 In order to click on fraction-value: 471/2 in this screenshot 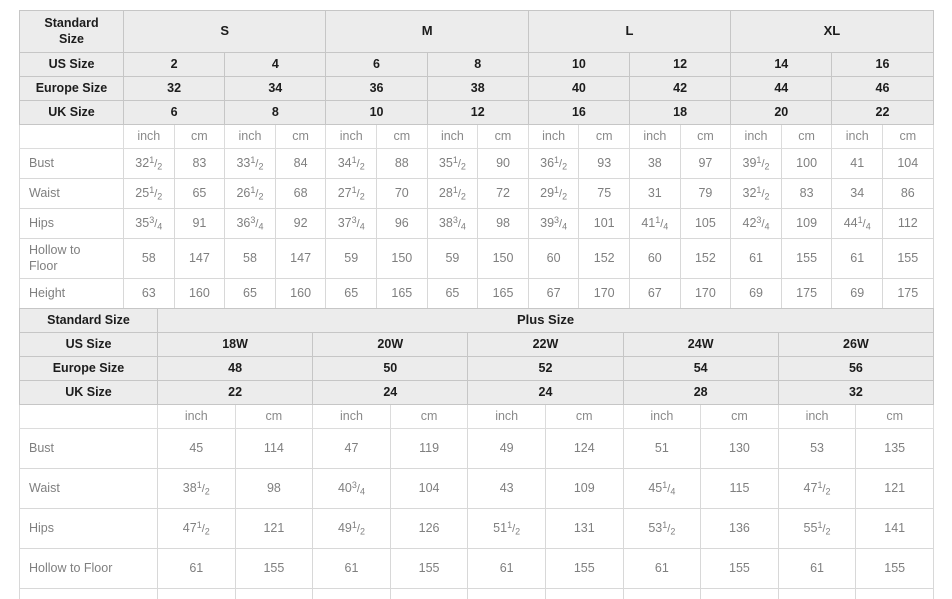, I will do `click(196, 528)`.